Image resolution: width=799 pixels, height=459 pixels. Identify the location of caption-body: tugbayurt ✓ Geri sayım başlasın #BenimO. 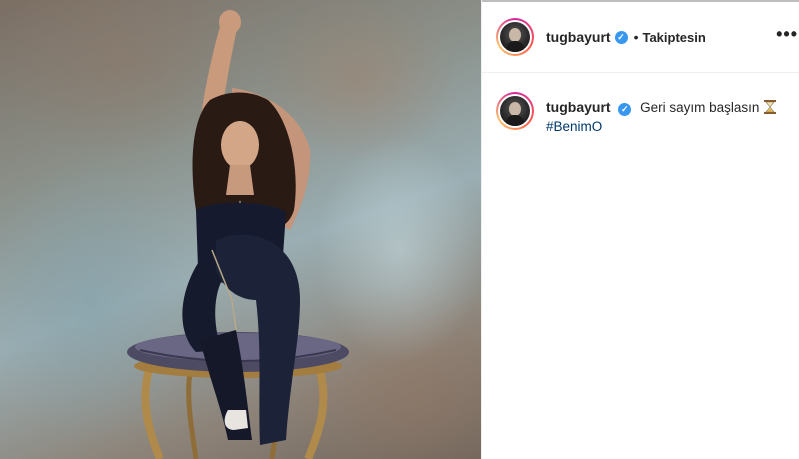
(661, 117).